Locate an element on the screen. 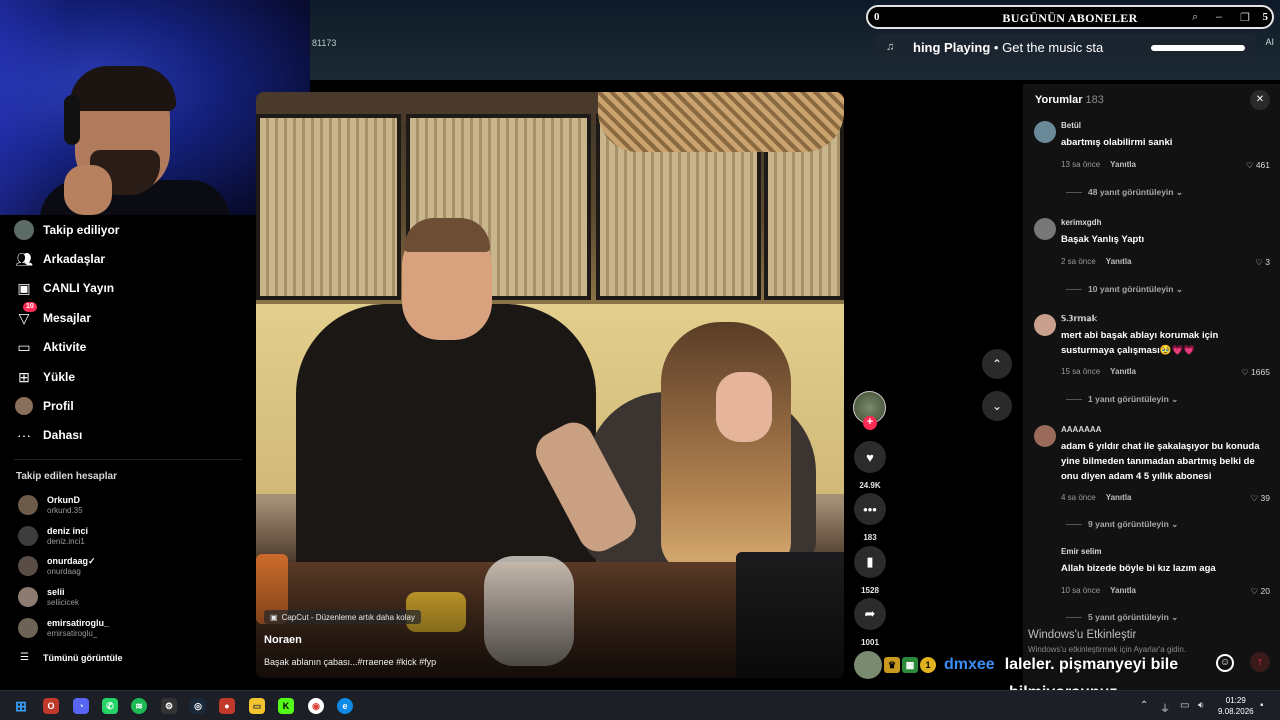 The height and width of the screenshot is (720, 1280). spotify-icon: ≋ is located at coordinates (139, 706).